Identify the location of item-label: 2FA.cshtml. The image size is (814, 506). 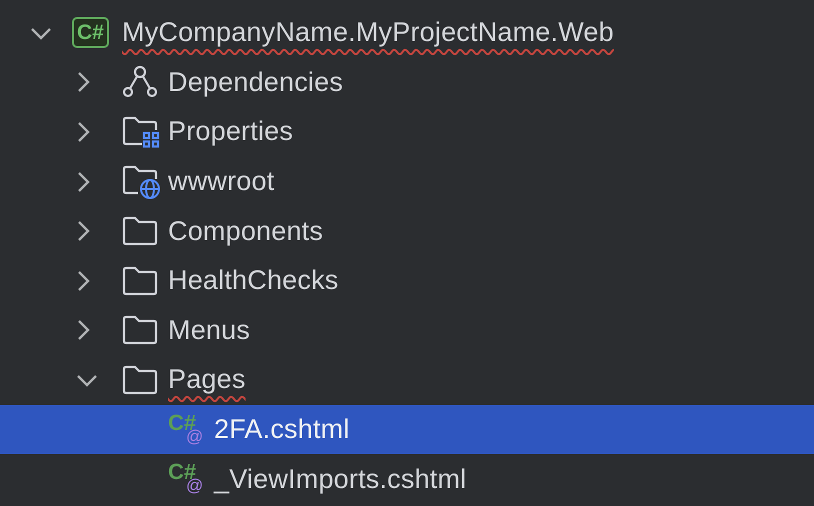
(282, 430).